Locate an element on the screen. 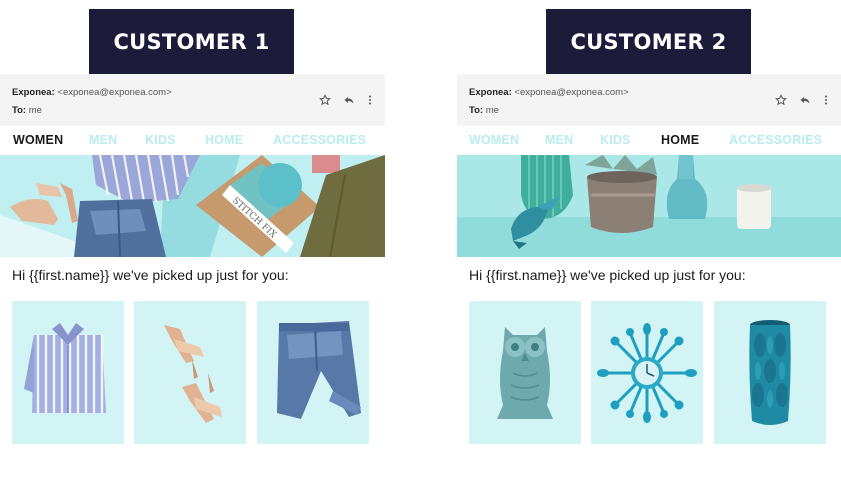  customer-badge: CUSTOMER 1 is located at coordinates (191, 41).